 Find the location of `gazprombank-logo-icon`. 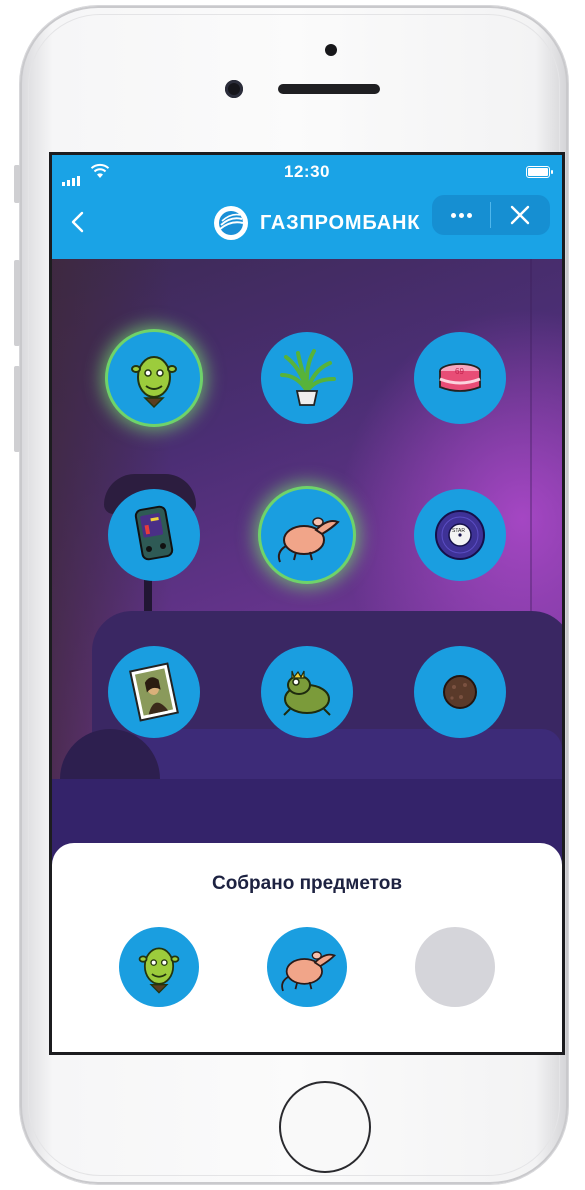

gazprombank-logo-icon is located at coordinates (231, 223).